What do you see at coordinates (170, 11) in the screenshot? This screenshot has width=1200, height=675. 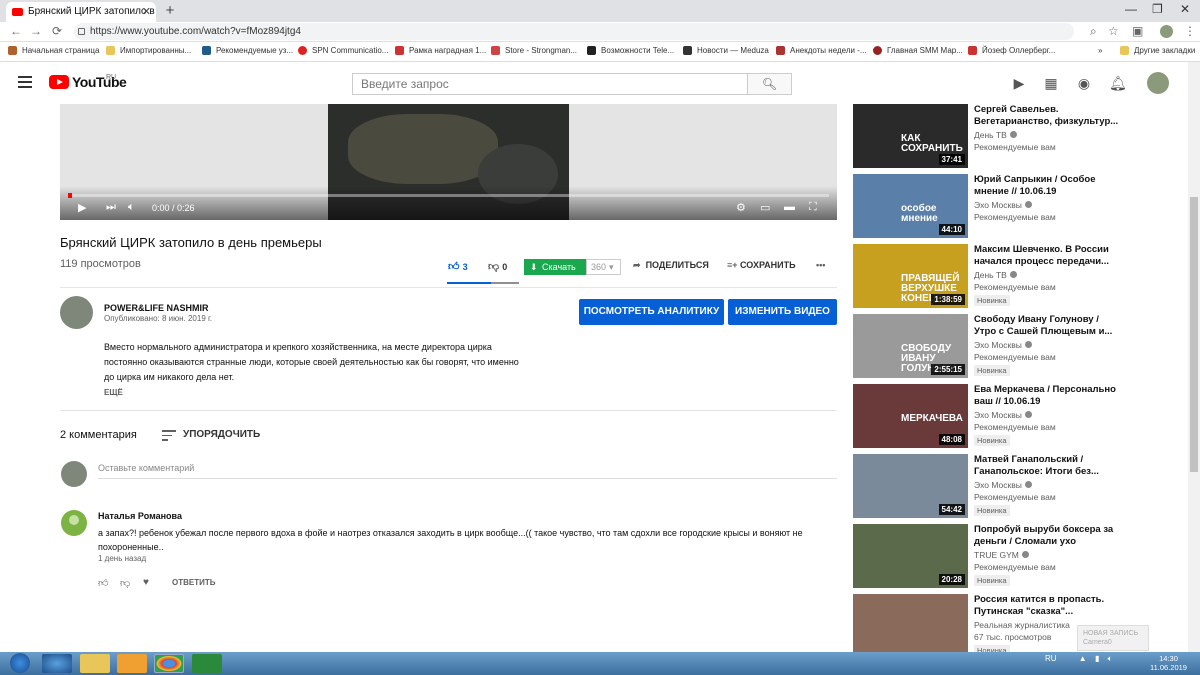 I see `new-tab-button: +` at bounding box center [170, 11].